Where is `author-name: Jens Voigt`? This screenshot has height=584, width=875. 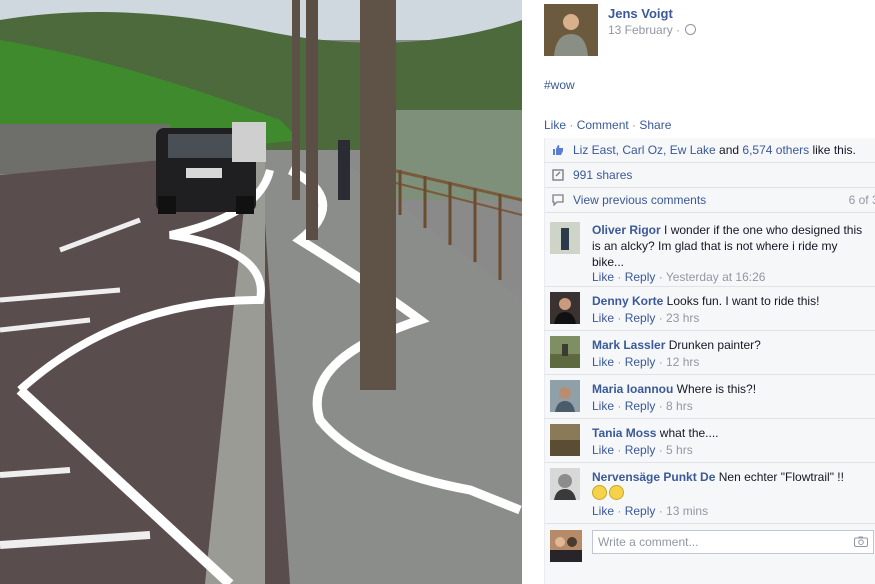
author-name: Jens Voigt is located at coordinates (640, 13).